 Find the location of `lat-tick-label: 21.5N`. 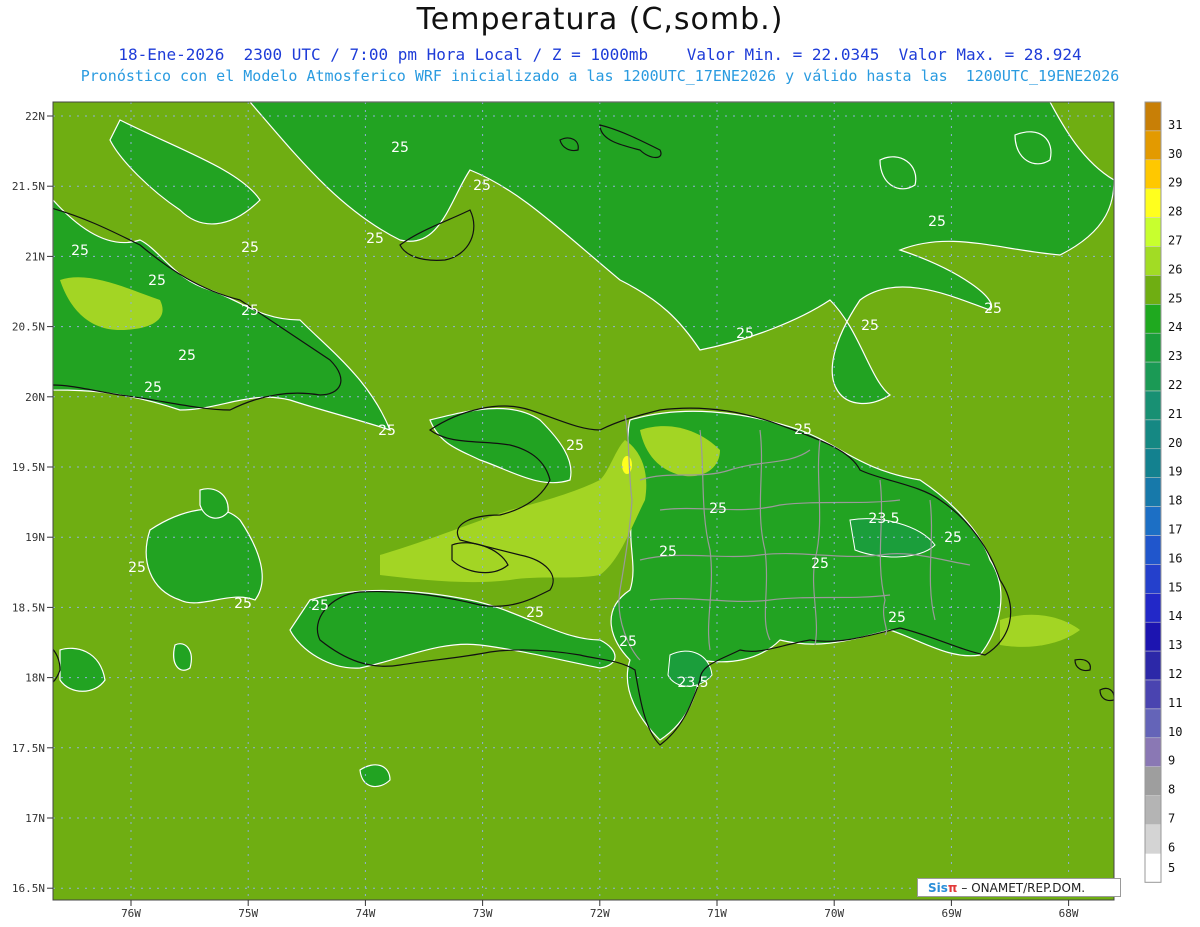

lat-tick-label: 21.5N is located at coordinates (28, 186).